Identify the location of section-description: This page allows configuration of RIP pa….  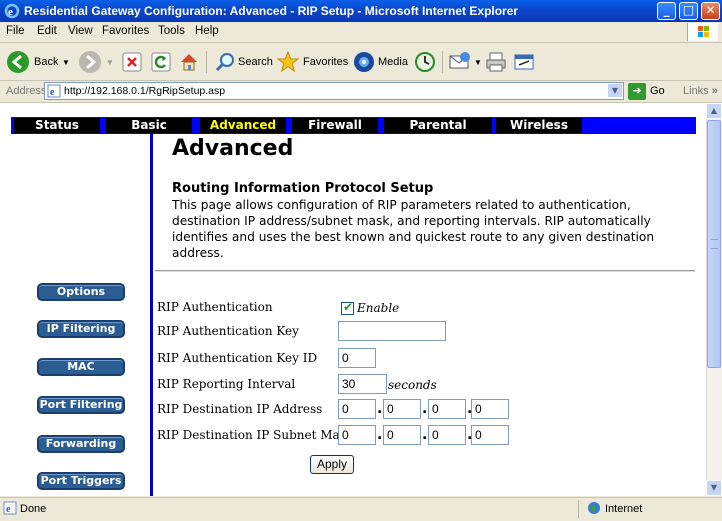
(413, 229).